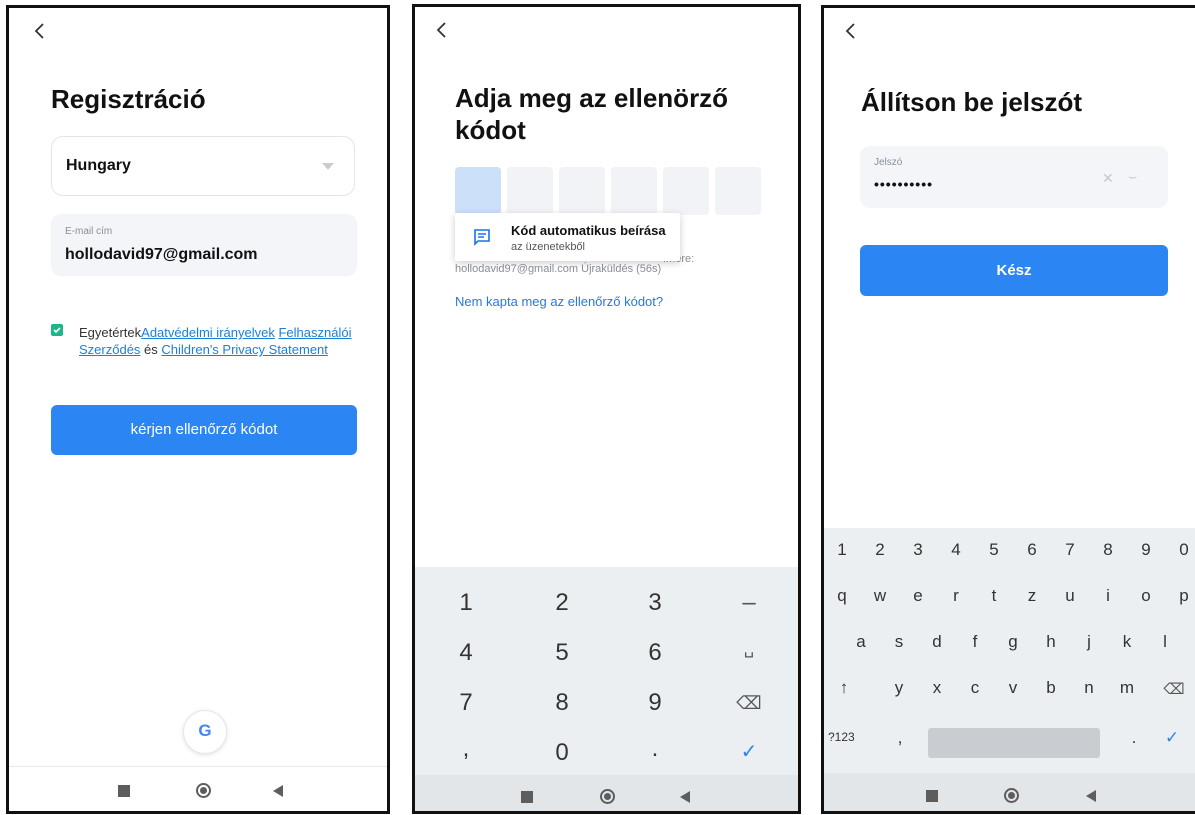 The image size is (1195, 815). What do you see at coordinates (1051, 688) in the screenshot?
I see `key-b: b` at bounding box center [1051, 688].